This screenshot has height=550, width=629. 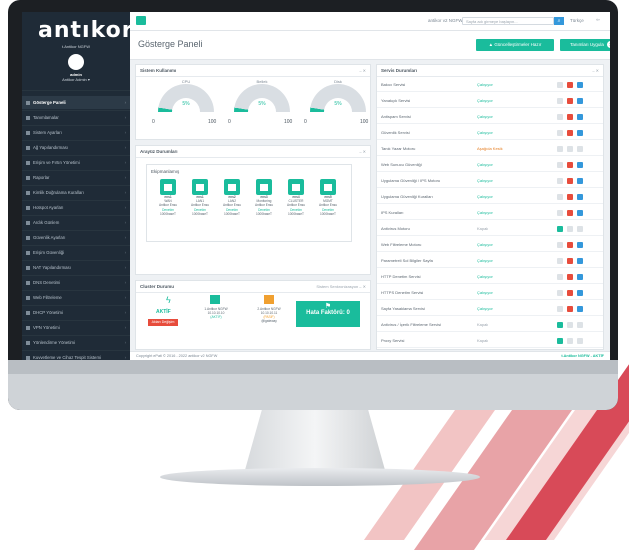 What do you see at coordinates (76, 237) in the screenshot?
I see `sidebar-item: Güvenlik Ayarları ›` at bounding box center [76, 237].